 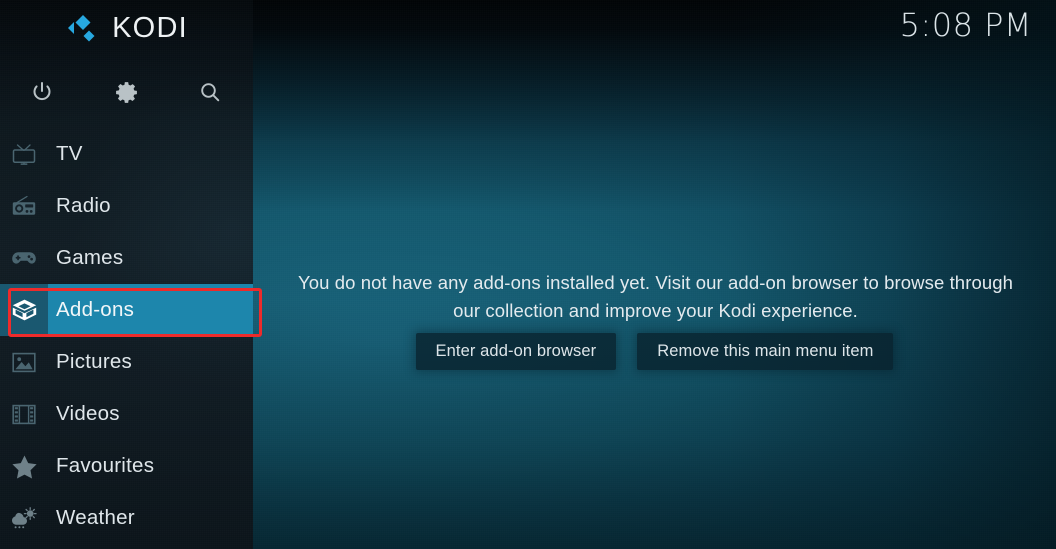 I want to click on addons-box-icon, so click(x=24, y=310).